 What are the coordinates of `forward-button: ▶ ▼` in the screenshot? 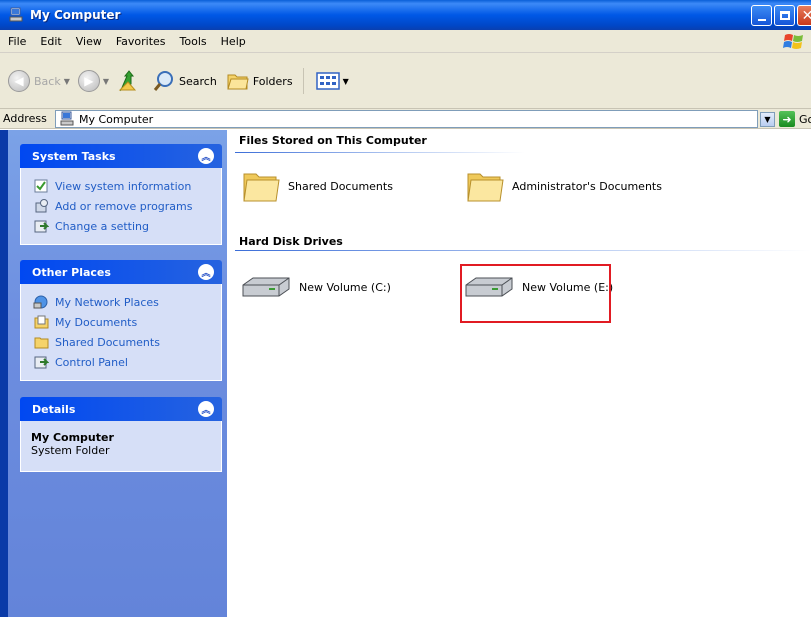 It's located at (93, 81).